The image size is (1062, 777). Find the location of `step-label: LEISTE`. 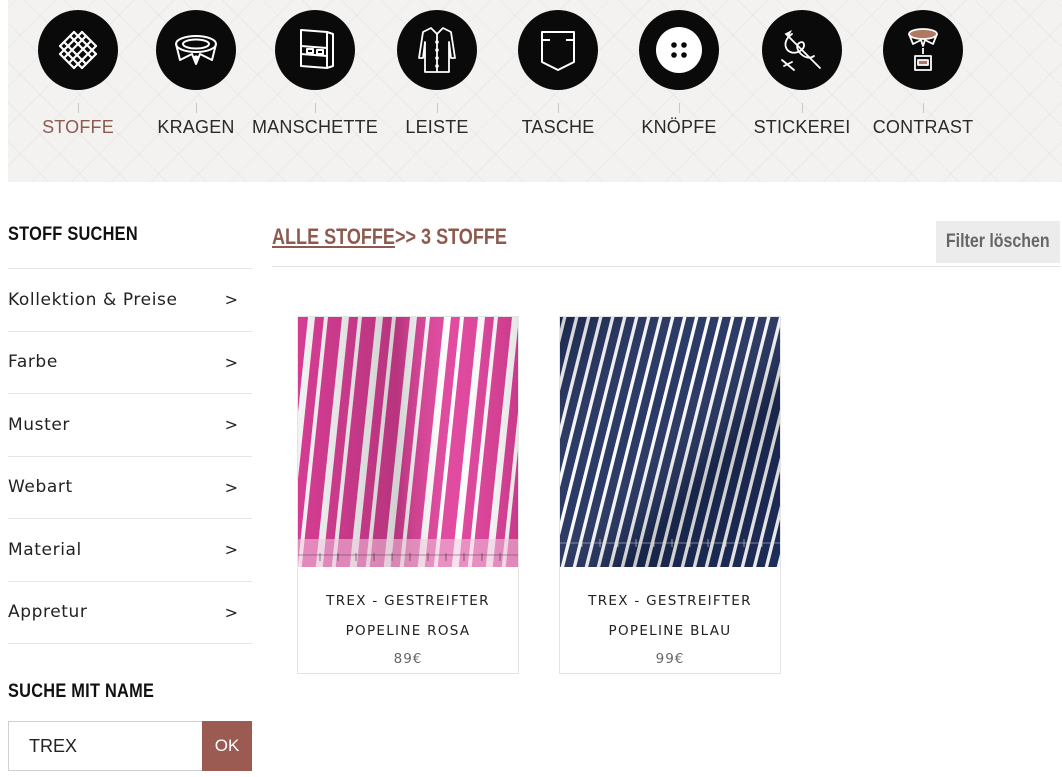

step-label: LEISTE is located at coordinates (437, 127).